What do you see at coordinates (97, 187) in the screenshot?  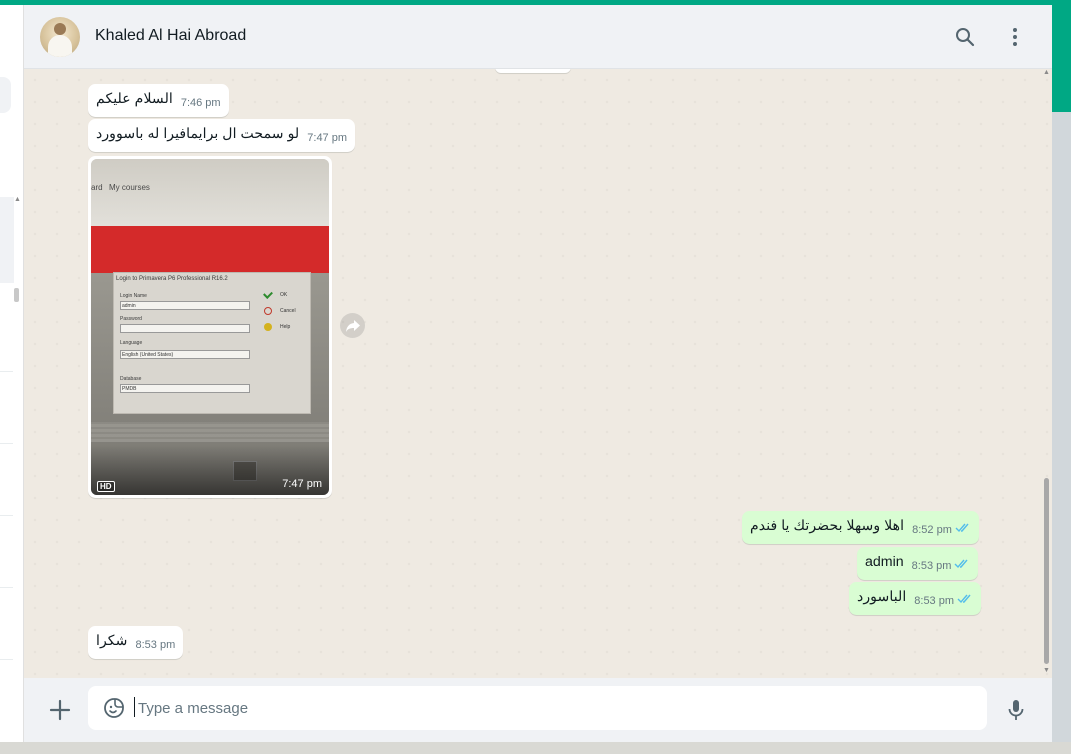 I see `photo-breadcrumb: ard` at bounding box center [97, 187].